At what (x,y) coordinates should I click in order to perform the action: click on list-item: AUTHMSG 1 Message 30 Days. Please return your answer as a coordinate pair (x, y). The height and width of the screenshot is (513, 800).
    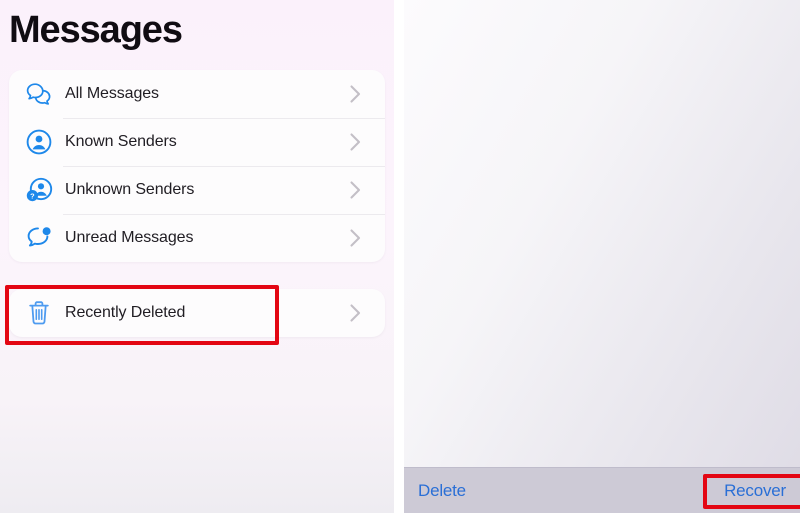
    Looking at the image, I should click on (602, 244).